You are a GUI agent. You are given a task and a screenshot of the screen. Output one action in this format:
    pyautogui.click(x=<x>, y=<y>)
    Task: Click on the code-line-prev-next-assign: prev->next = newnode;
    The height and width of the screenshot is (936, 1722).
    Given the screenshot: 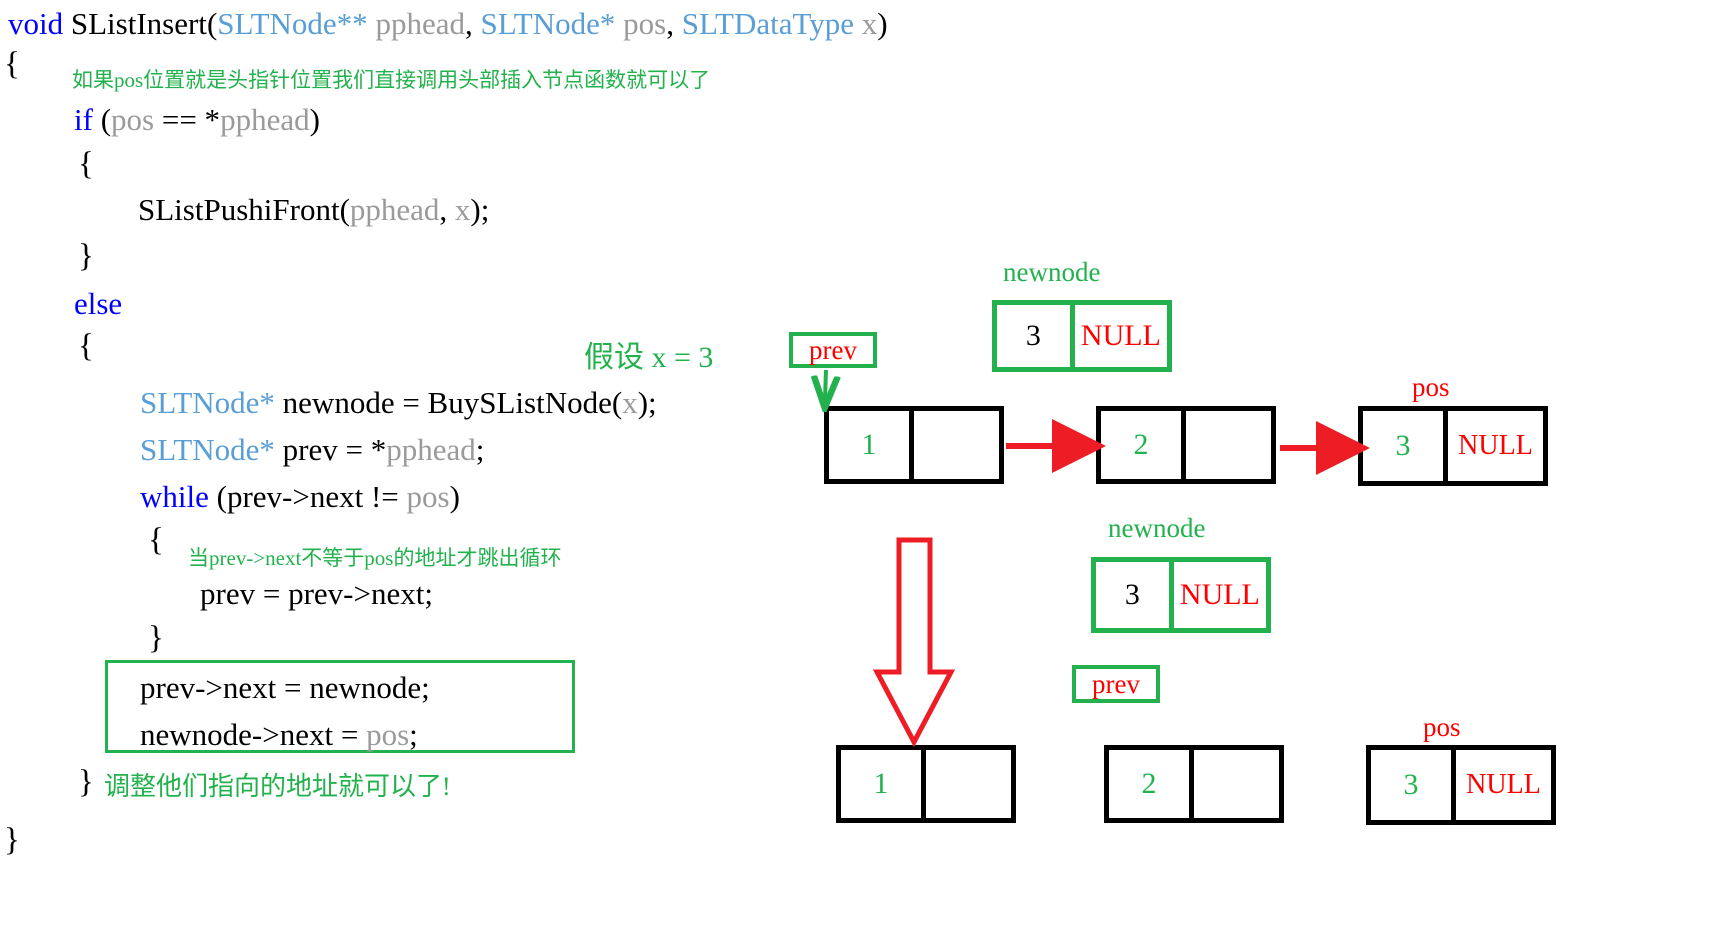 What is the action you would take?
    pyautogui.click(x=285, y=687)
    